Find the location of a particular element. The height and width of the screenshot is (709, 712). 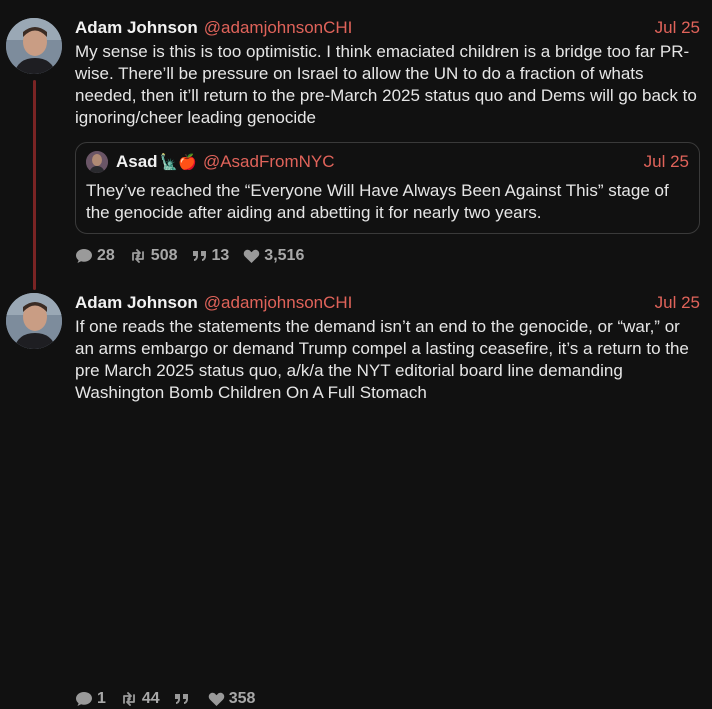

repost-count: 44 is located at coordinates (150, 698).